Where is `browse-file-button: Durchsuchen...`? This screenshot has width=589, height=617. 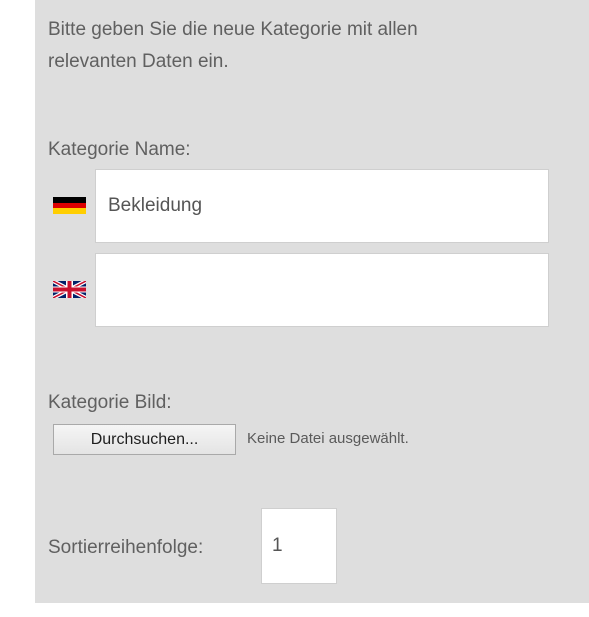 browse-file-button: Durchsuchen... is located at coordinates (144, 439).